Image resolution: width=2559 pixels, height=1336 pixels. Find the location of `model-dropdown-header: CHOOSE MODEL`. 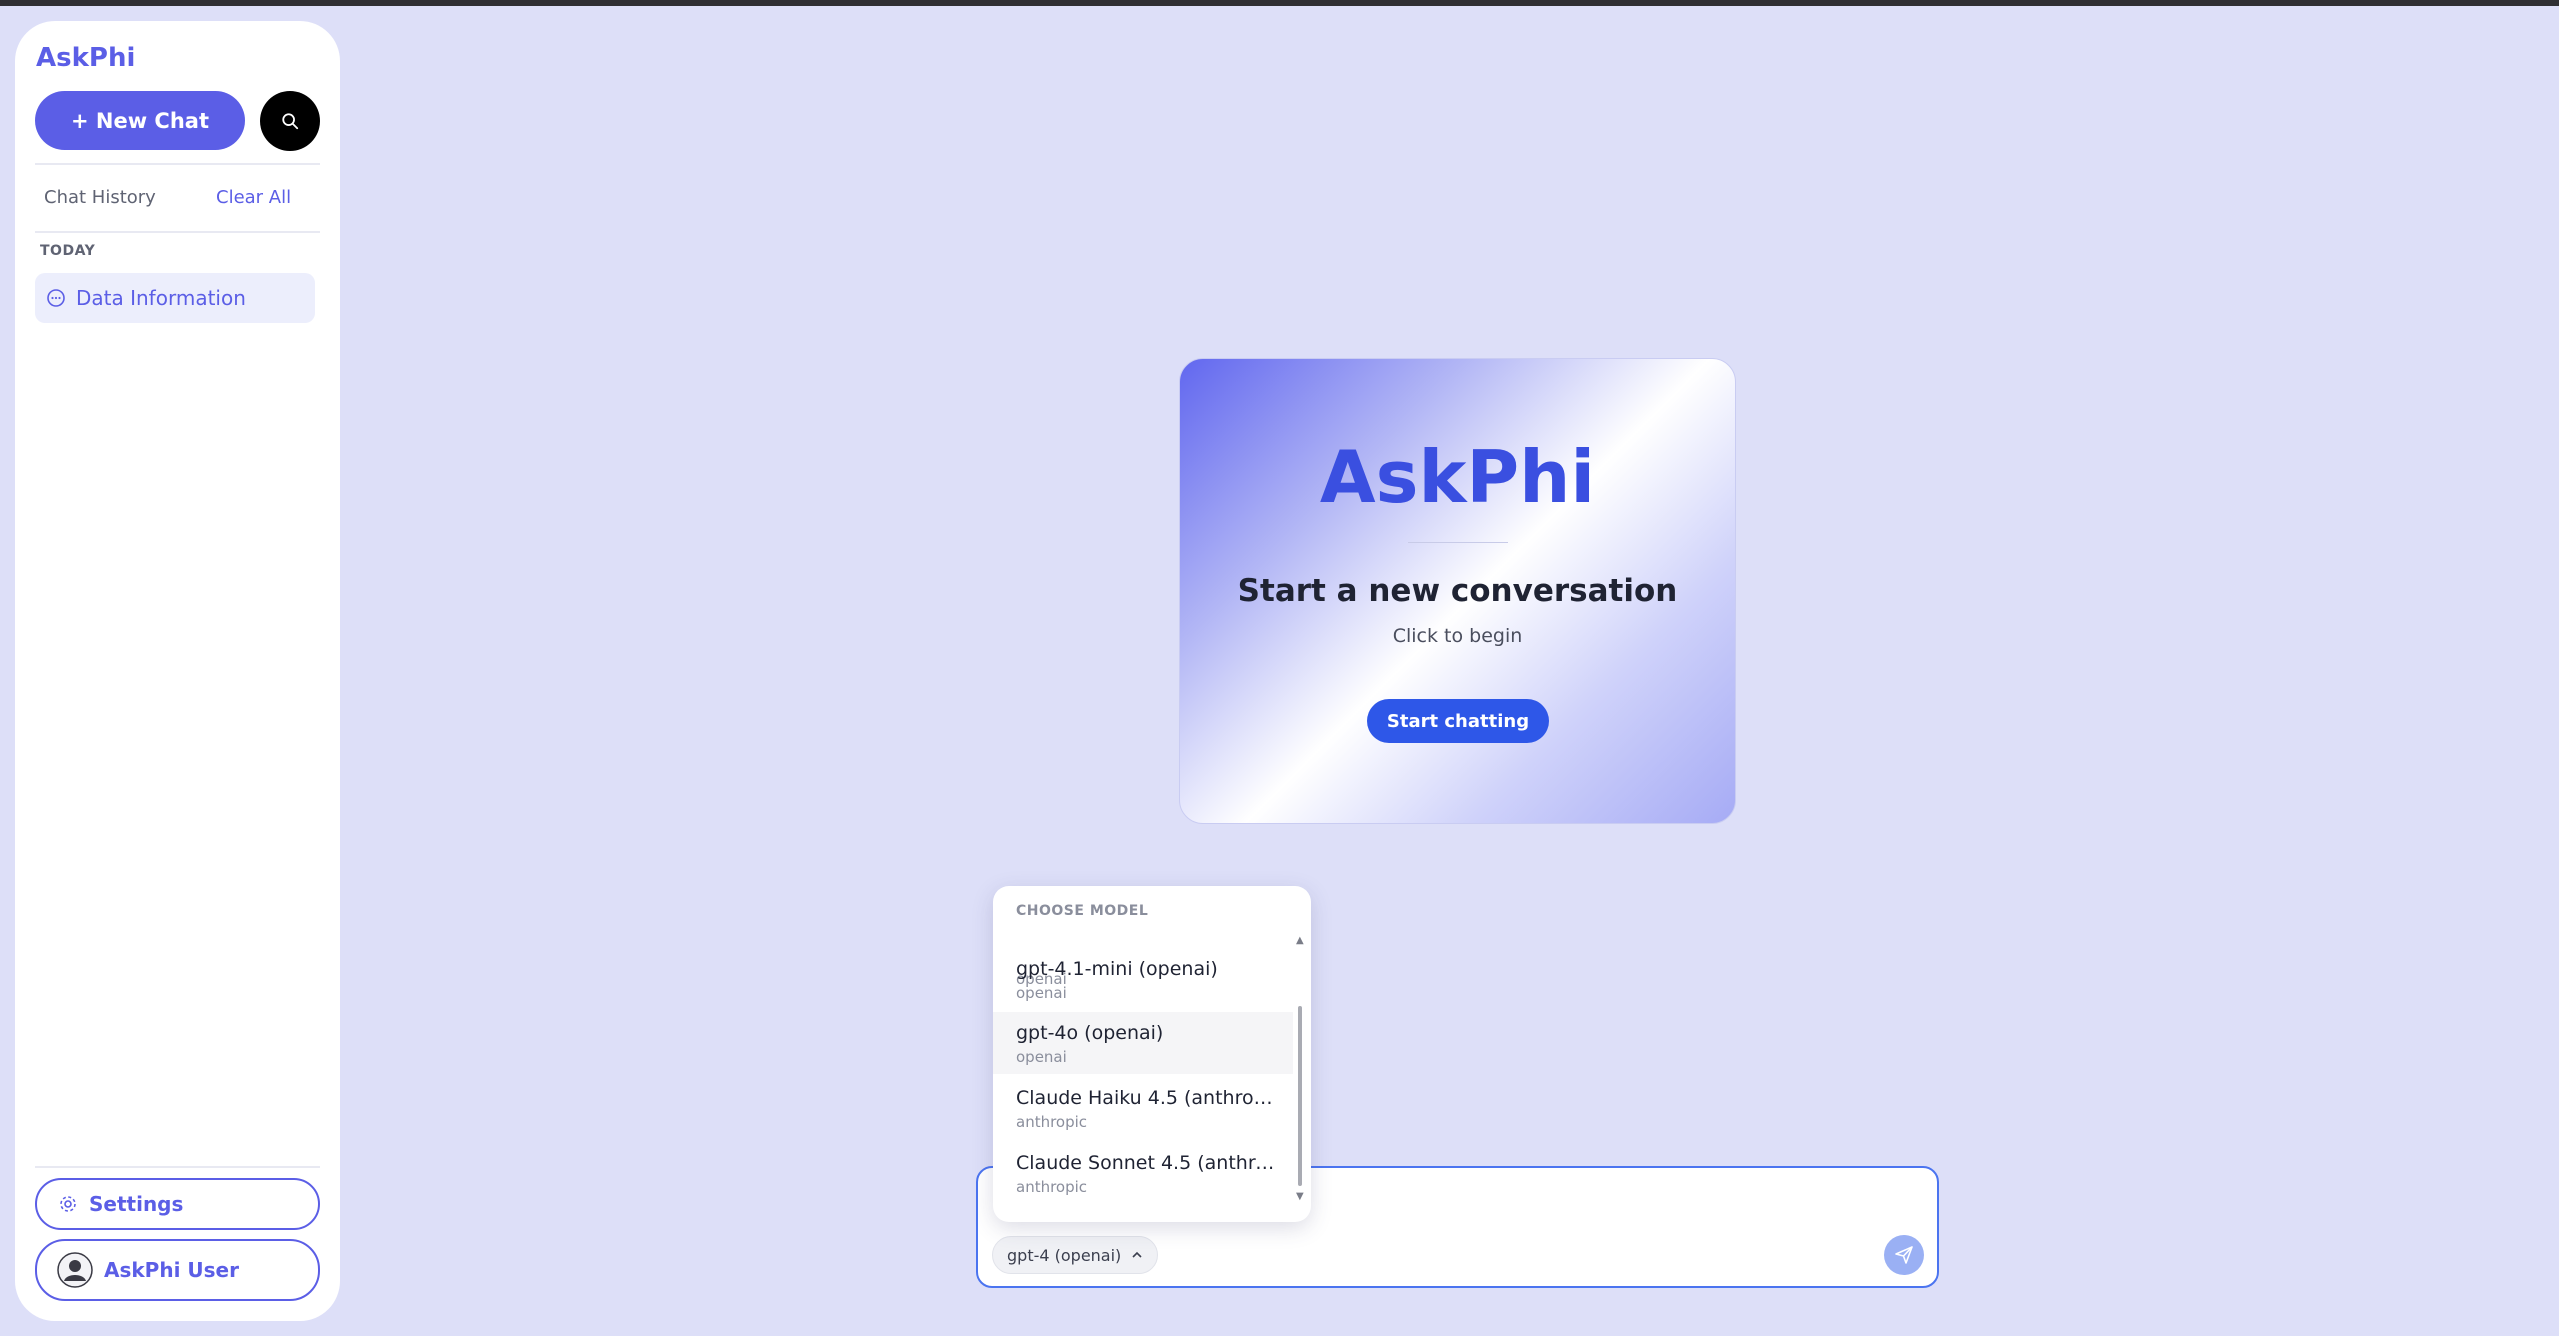

model-dropdown-header: CHOOSE MODEL is located at coordinates (1082, 911).